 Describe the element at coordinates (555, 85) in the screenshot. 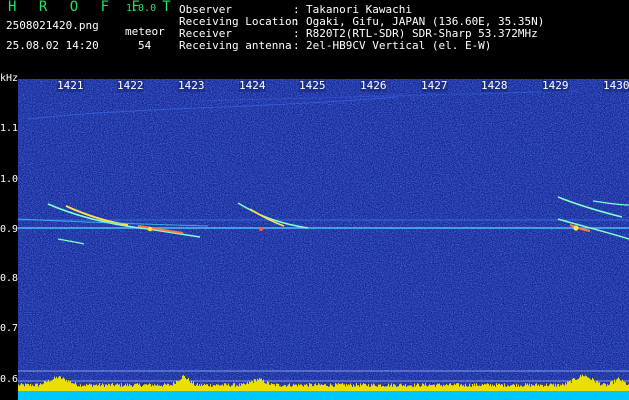

I see `x-tick-1429: 1429` at that location.